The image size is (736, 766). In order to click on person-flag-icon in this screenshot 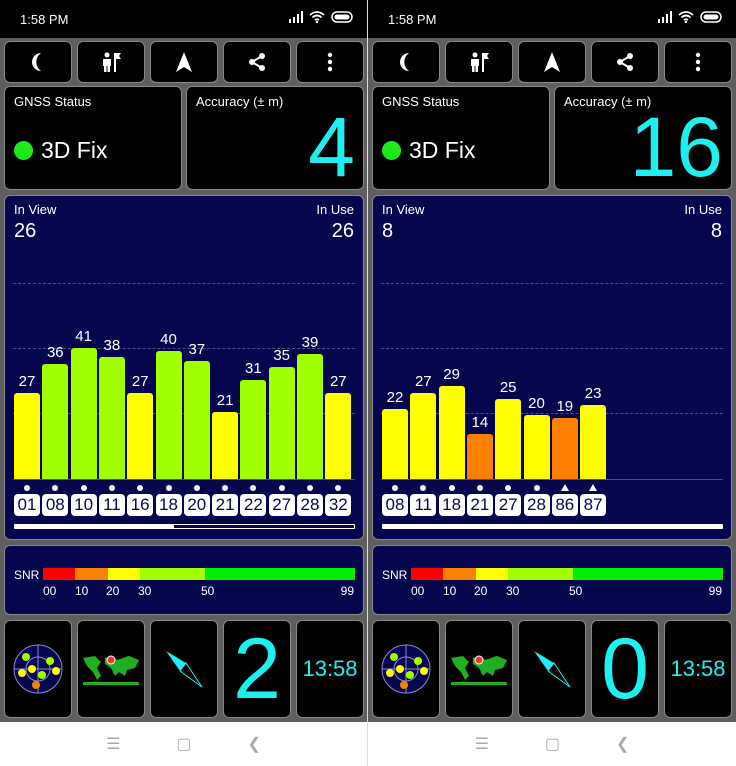, I will do `click(480, 62)`.